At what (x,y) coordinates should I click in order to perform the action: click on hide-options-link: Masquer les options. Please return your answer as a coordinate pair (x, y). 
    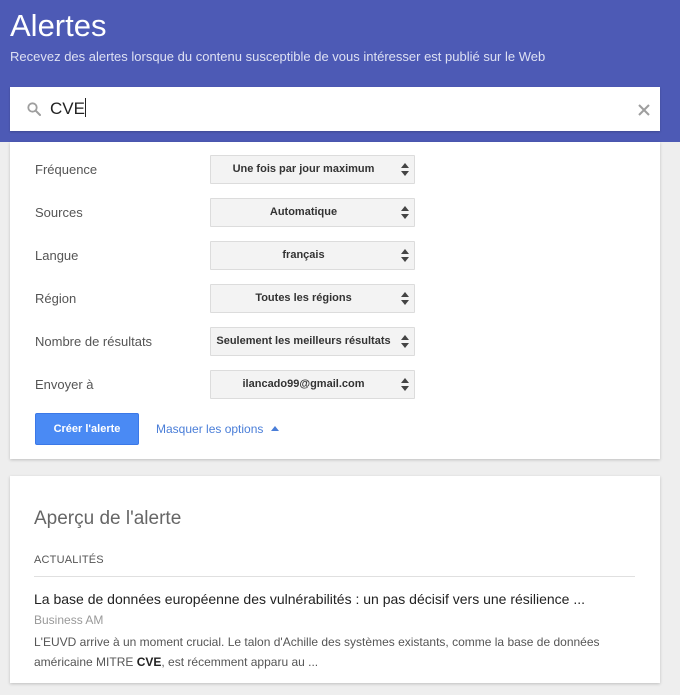
    Looking at the image, I should click on (209, 429).